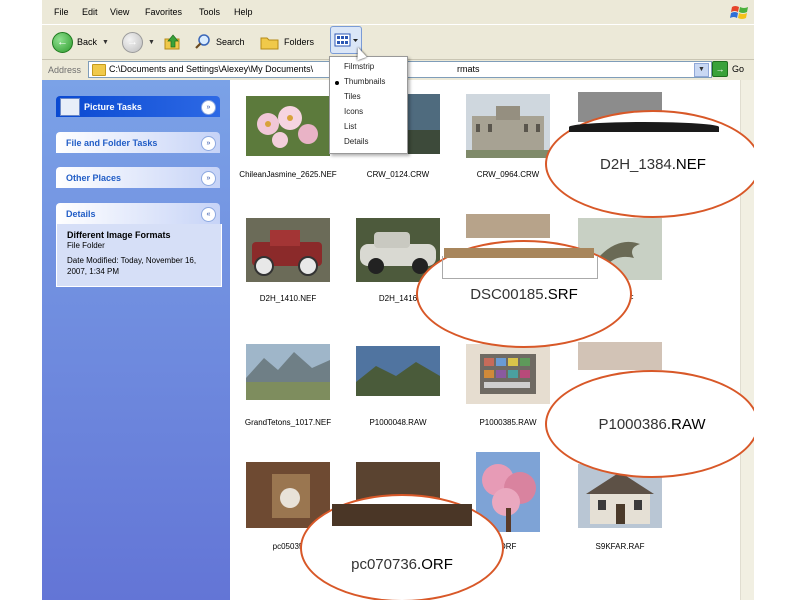 Image resolution: width=800 pixels, height=600 pixels. What do you see at coordinates (105, 42) in the screenshot?
I see `back-dropdown-icon: ▼` at bounding box center [105, 42].